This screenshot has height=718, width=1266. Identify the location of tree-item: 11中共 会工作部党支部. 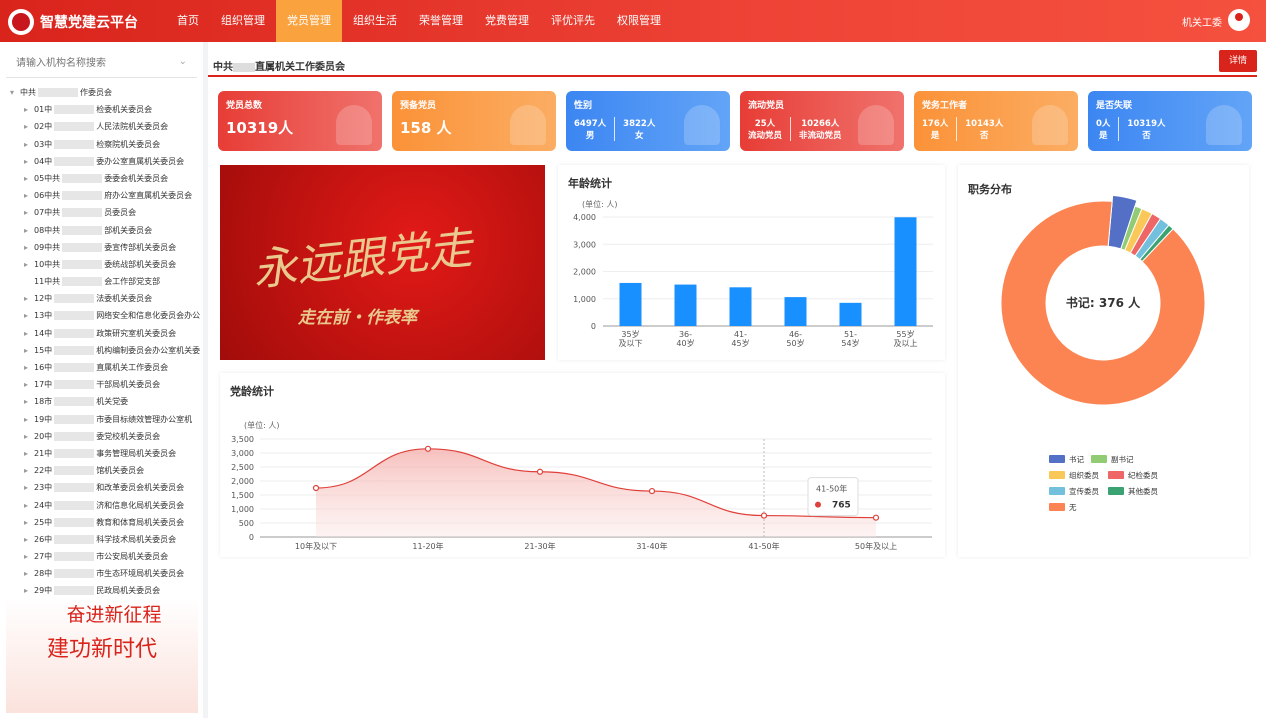
(101, 281).